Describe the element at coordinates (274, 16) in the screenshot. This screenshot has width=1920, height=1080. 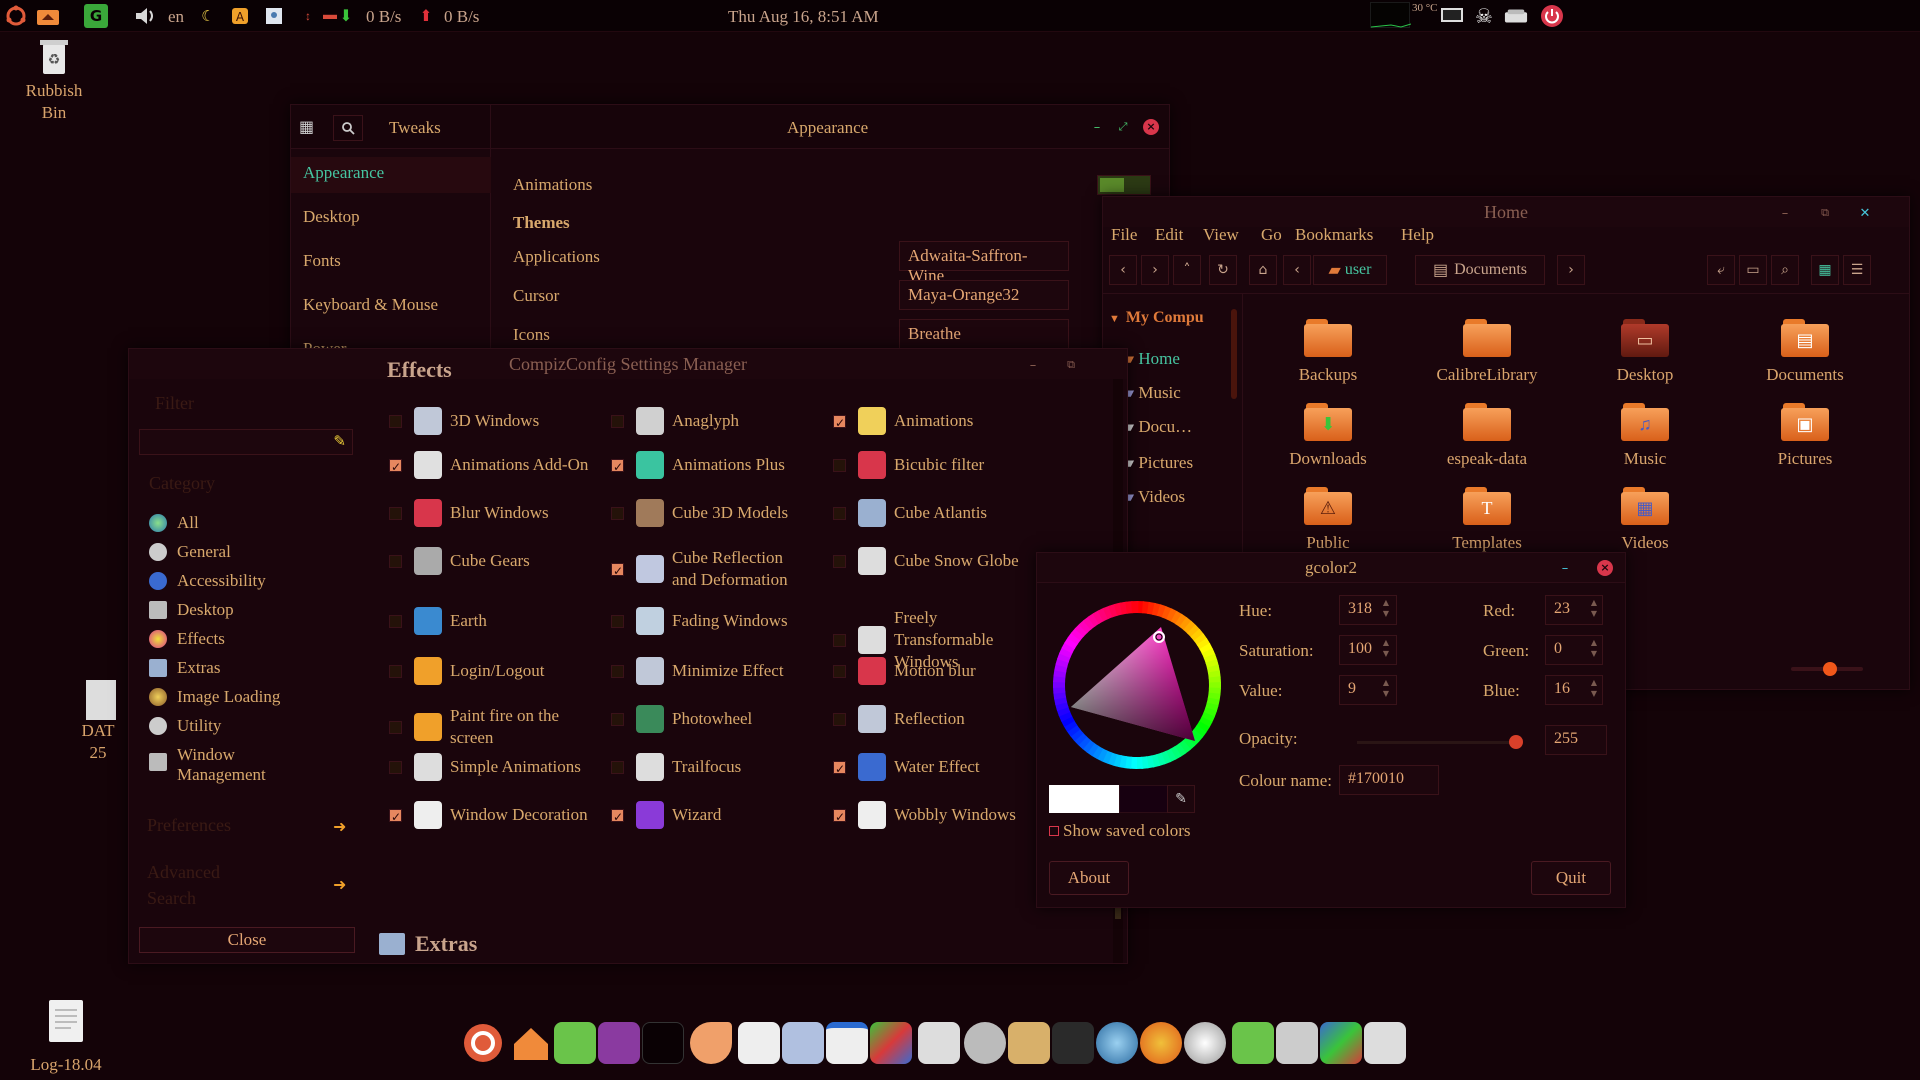
I see `image-icon` at that location.